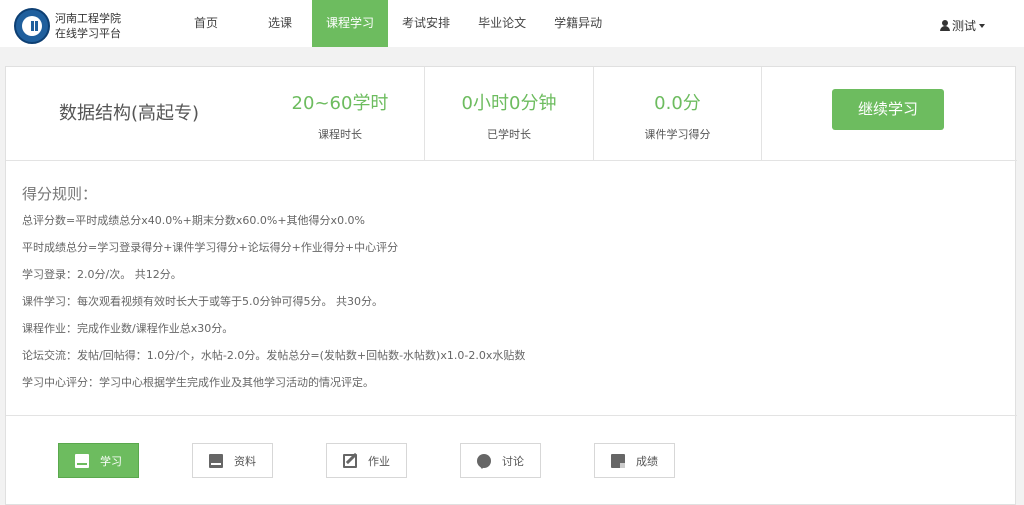 The height and width of the screenshot is (505, 1024). I want to click on course-title: 数据结构(高起专), so click(129, 113).